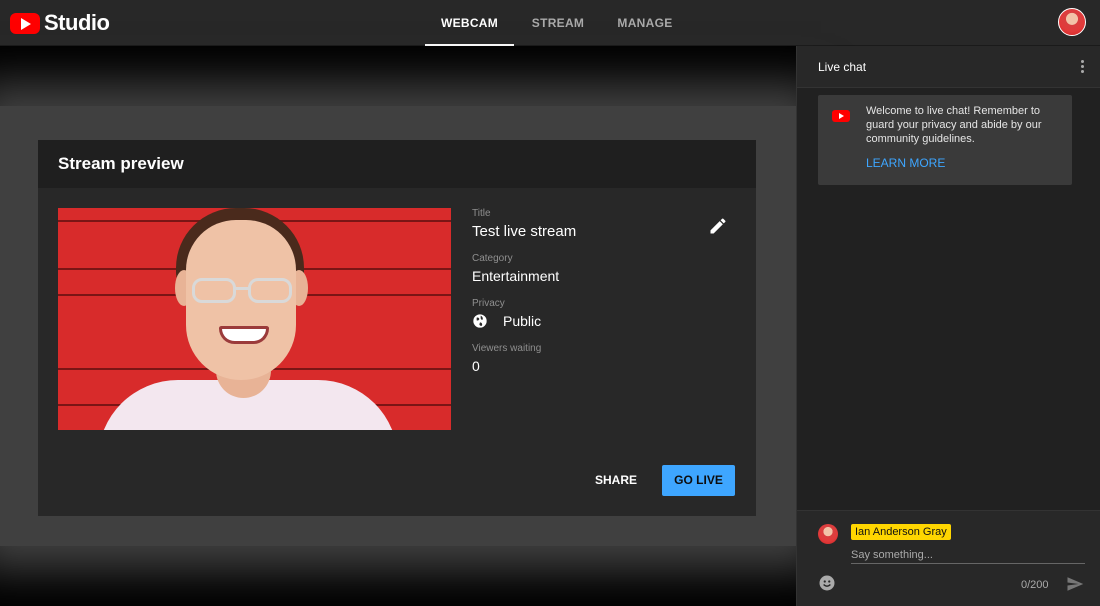 Image resolution: width=1100 pixels, height=606 pixels. I want to click on avatar, so click(828, 534).